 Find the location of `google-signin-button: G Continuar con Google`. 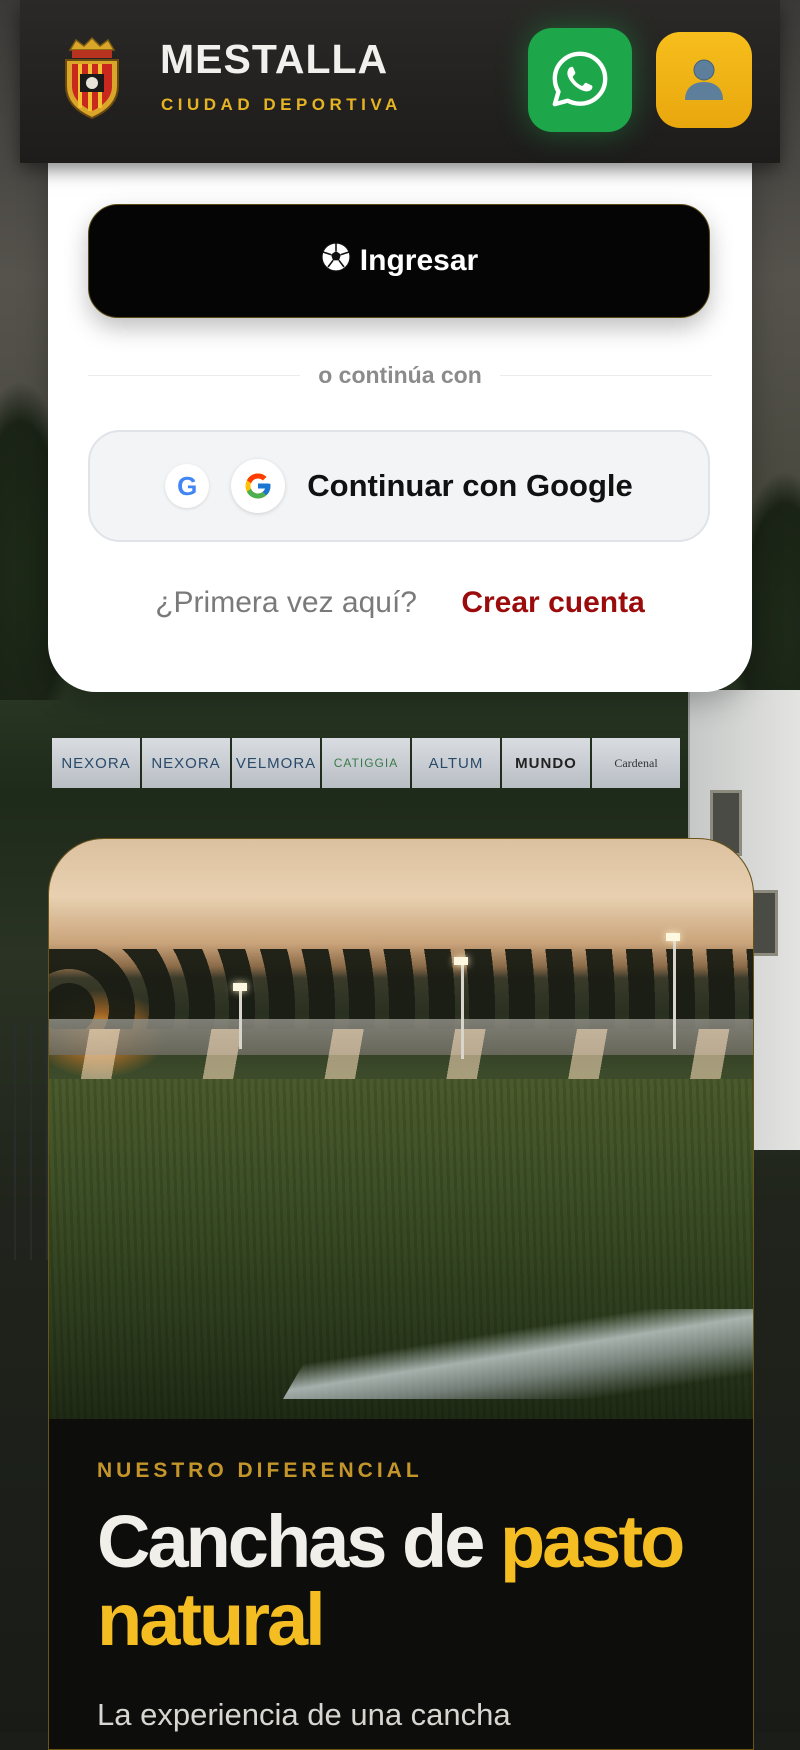

google-signin-button: G Continuar con Google is located at coordinates (399, 486).